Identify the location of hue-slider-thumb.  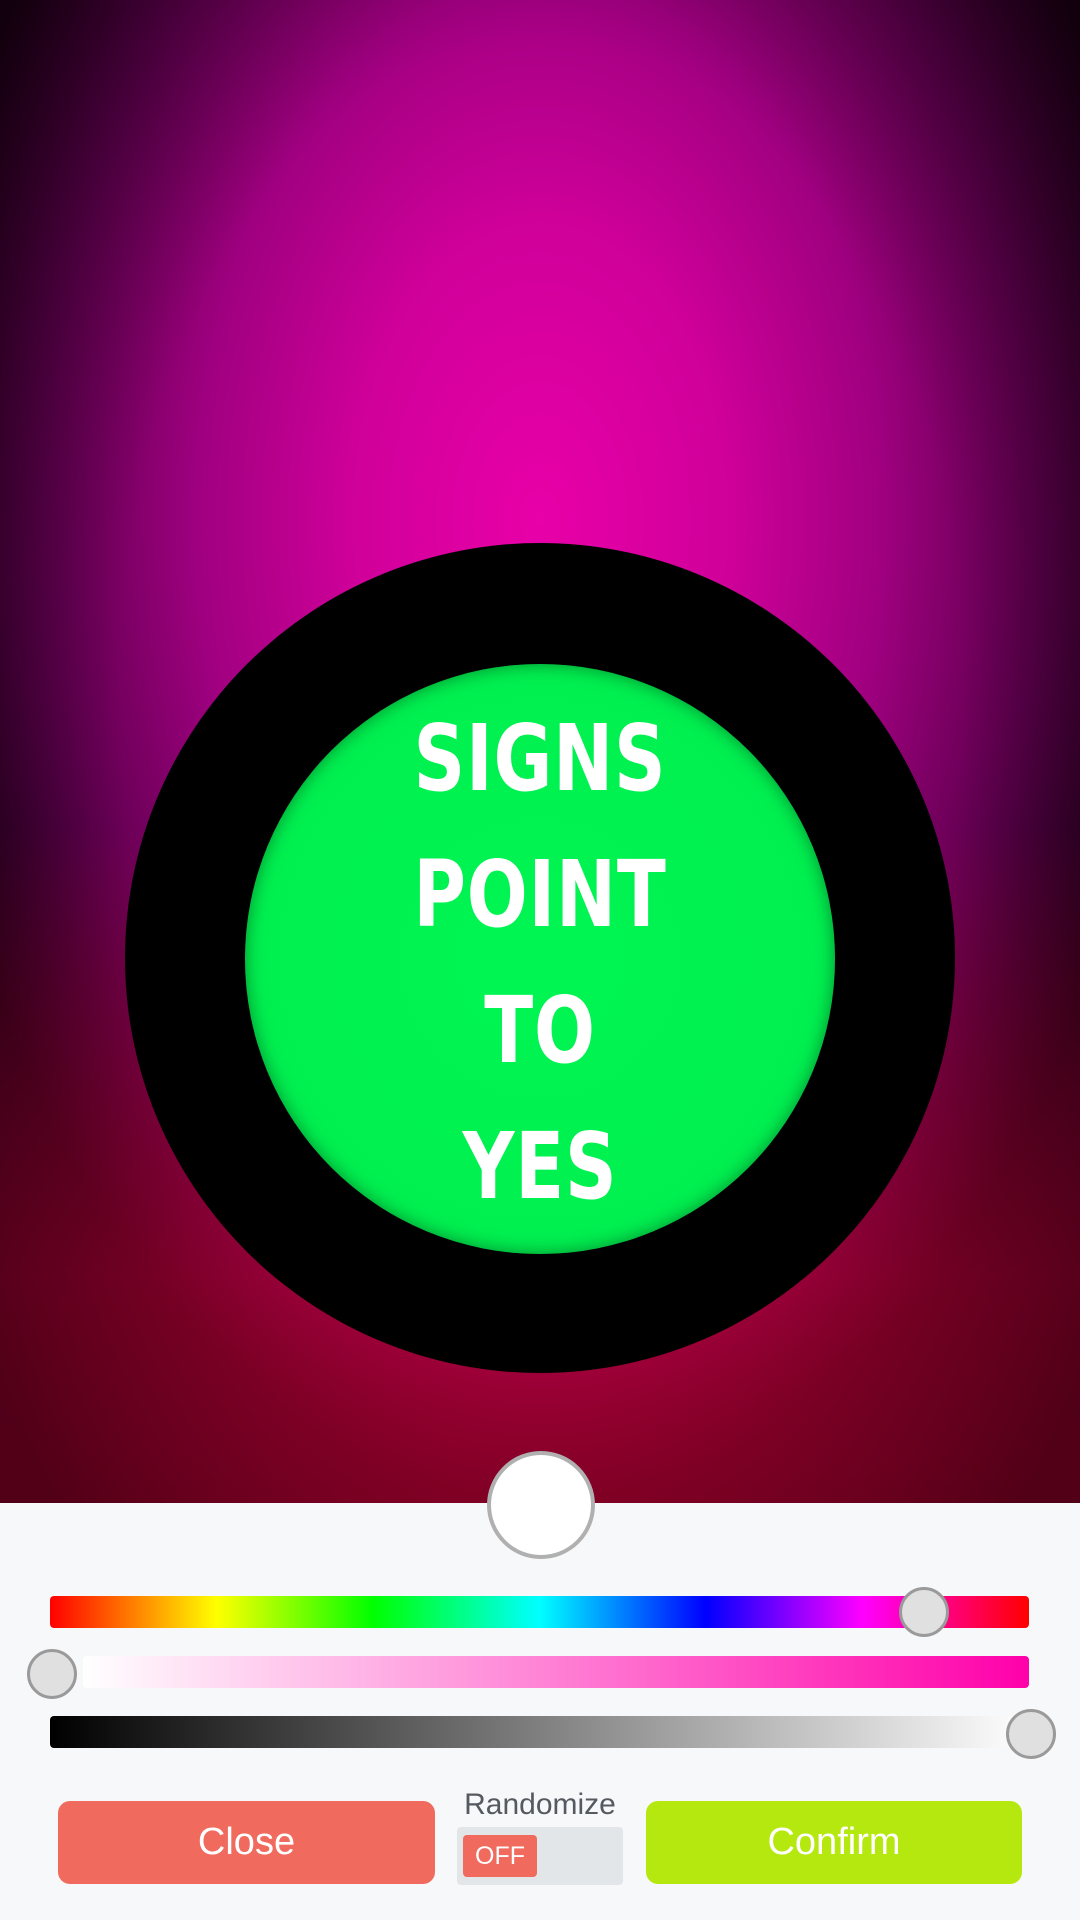
(924, 1612).